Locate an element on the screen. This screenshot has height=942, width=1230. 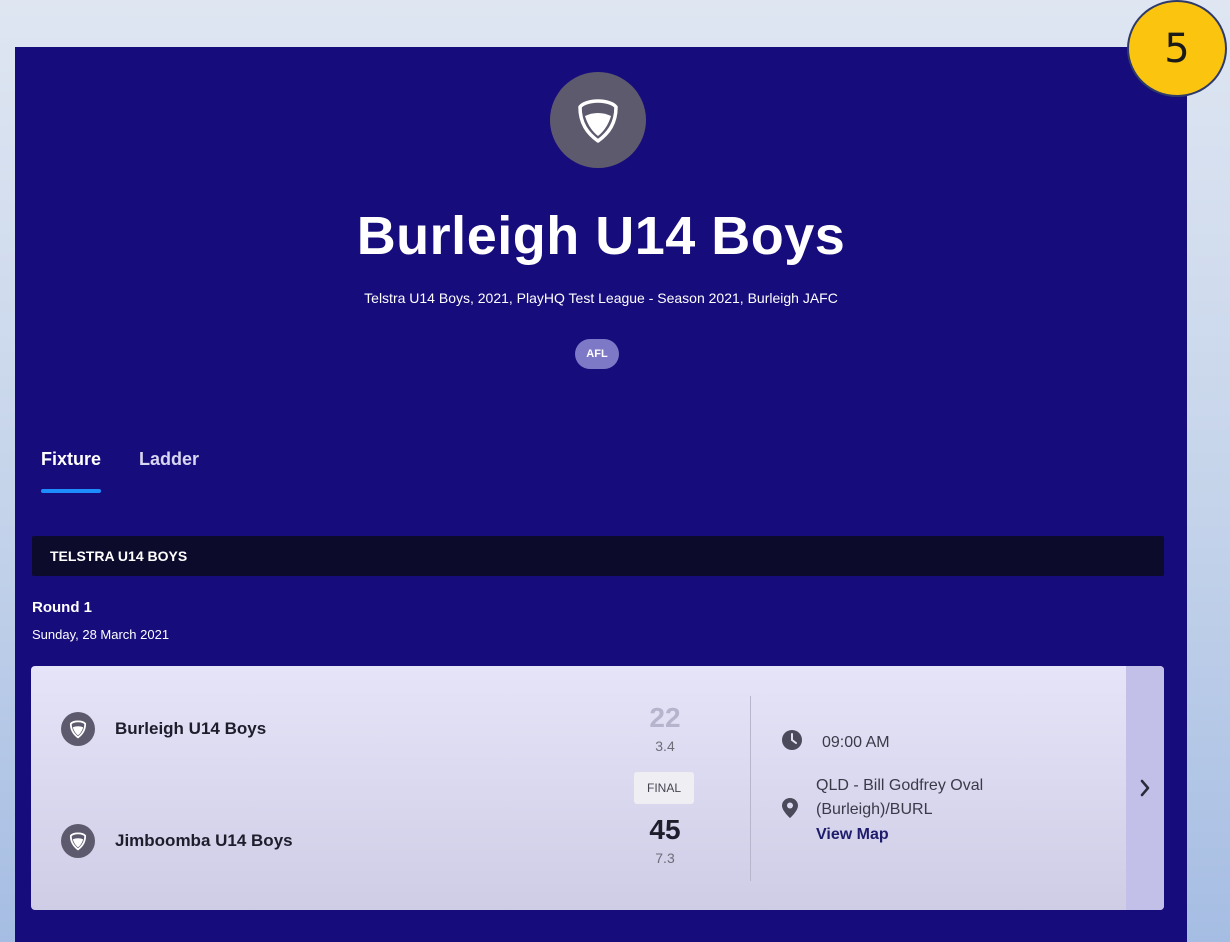
match-time: 09:00 AM is located at coordinates (836, 742).